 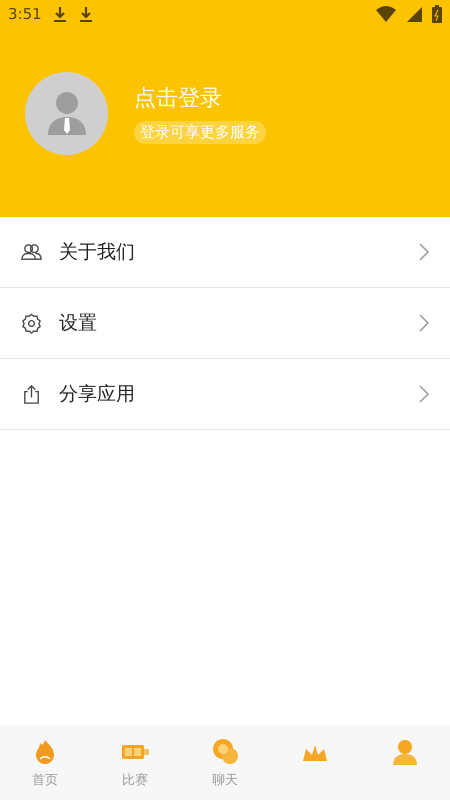 What do you see at coordinates (200, 132) in the screenshot?
I see `login-hint: 登录可享更多服务` at bounding box center [200, 132].